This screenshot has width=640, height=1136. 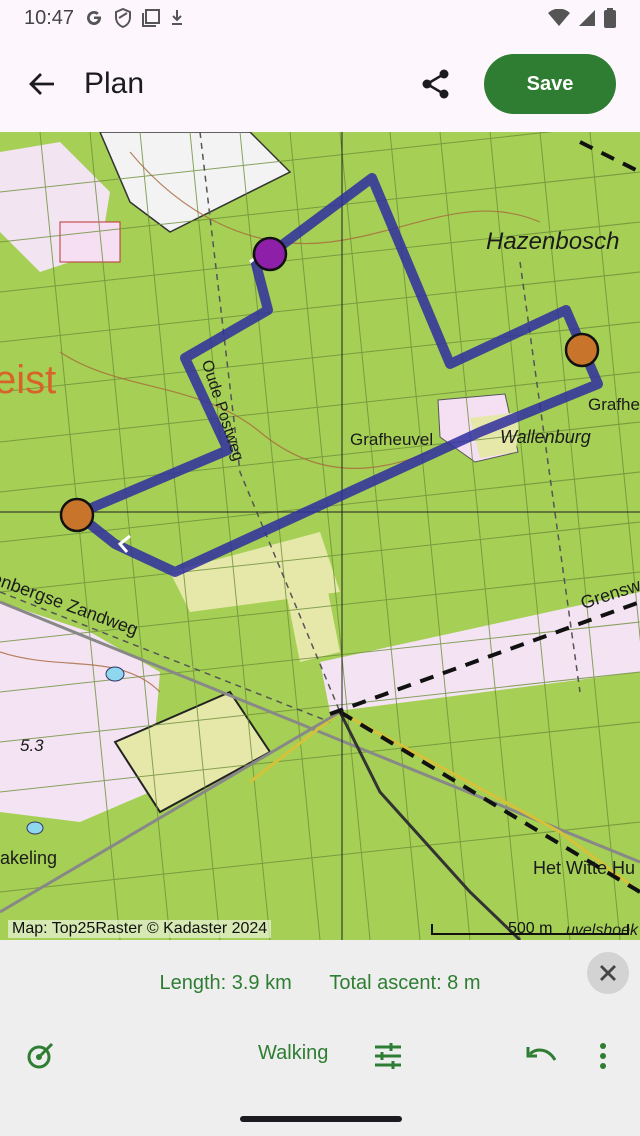 What do you see at coordinates (29, 858) in the screenshot?
I see `map-label: akeling` at bounding box center [29, 858].